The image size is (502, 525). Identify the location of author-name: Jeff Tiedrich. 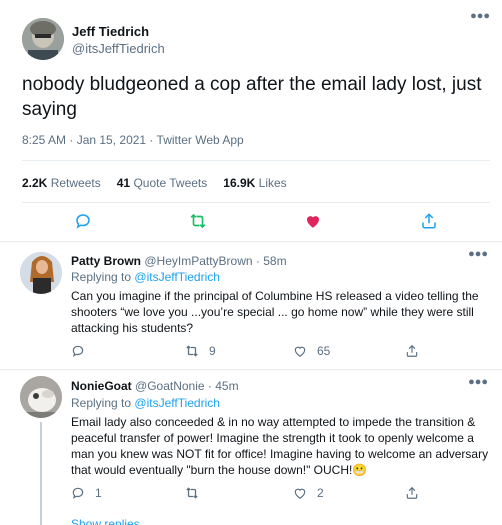
(110, 31).